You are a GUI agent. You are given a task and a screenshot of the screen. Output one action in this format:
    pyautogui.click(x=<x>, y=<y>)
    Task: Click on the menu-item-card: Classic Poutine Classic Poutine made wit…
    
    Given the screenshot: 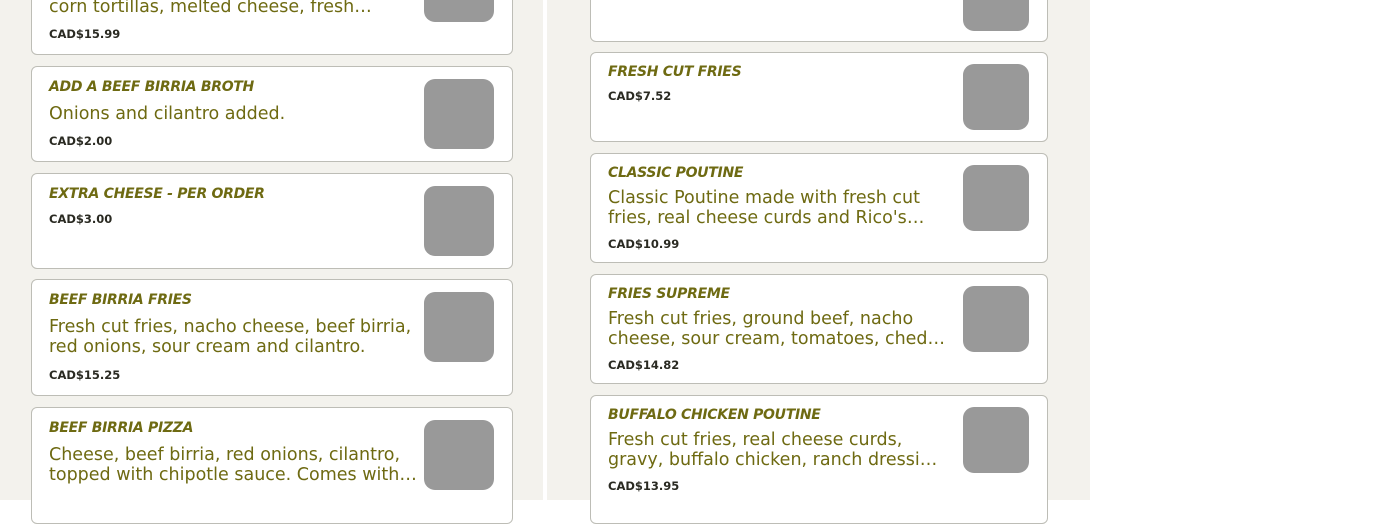 What is the action you would take?
    pyautogui.click(x=819, y=208)
    